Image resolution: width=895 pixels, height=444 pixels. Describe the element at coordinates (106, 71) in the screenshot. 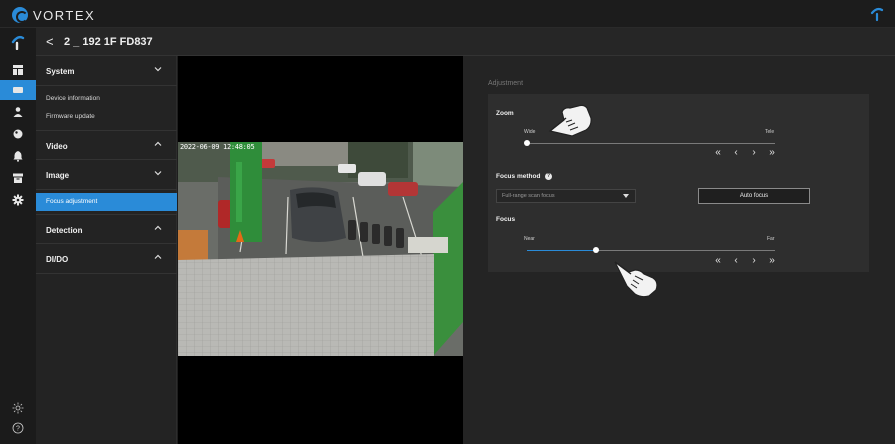

I see `menu-section-system: System` at that location.